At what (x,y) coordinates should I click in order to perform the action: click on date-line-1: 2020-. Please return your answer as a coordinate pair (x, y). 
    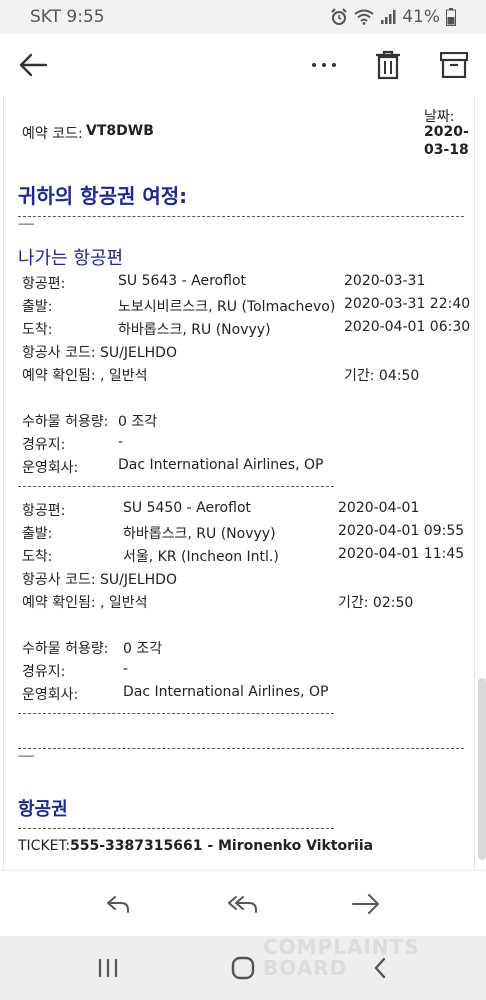
    Looking at the image, I should click on (446, 132).